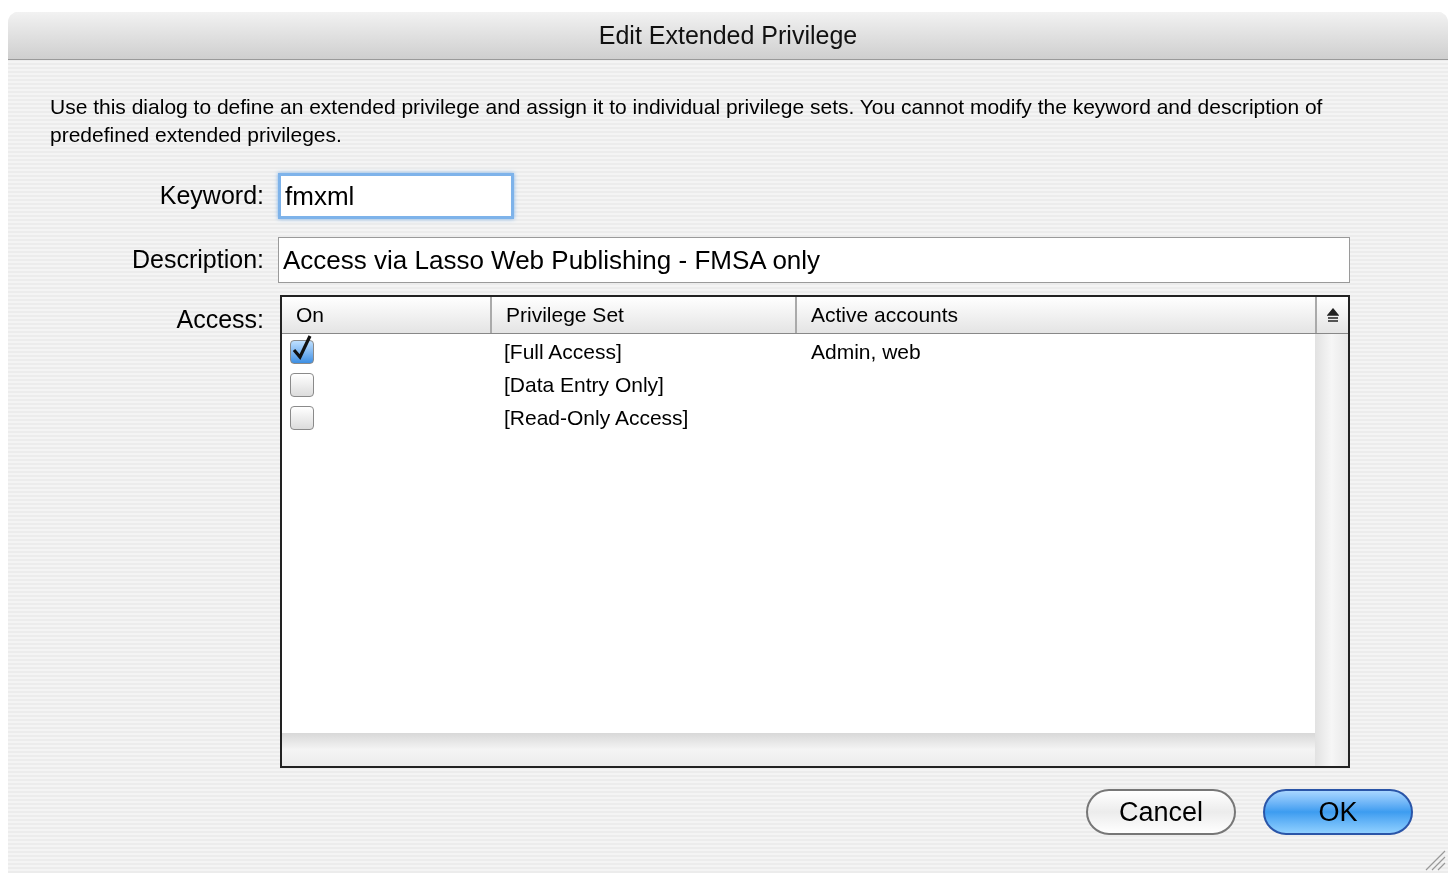  I want to click on description-label: Description:, so click(197, 260).